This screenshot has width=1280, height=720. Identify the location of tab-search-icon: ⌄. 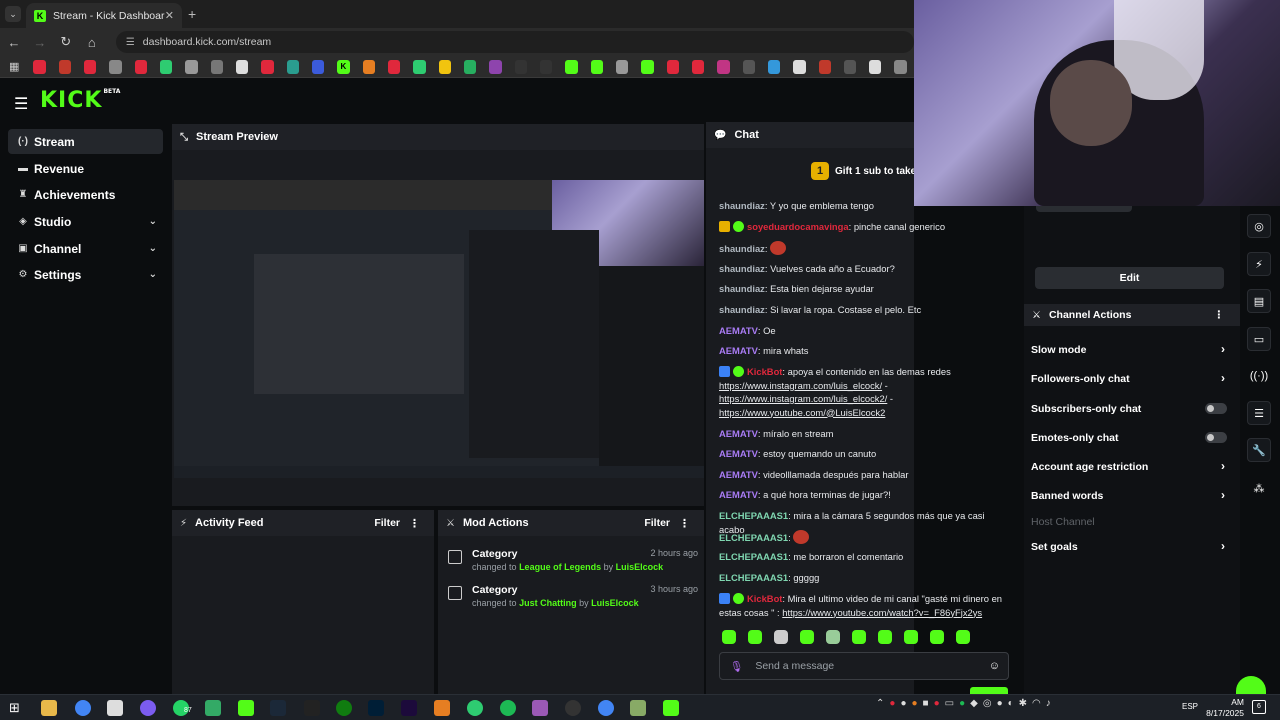
(13, 14).